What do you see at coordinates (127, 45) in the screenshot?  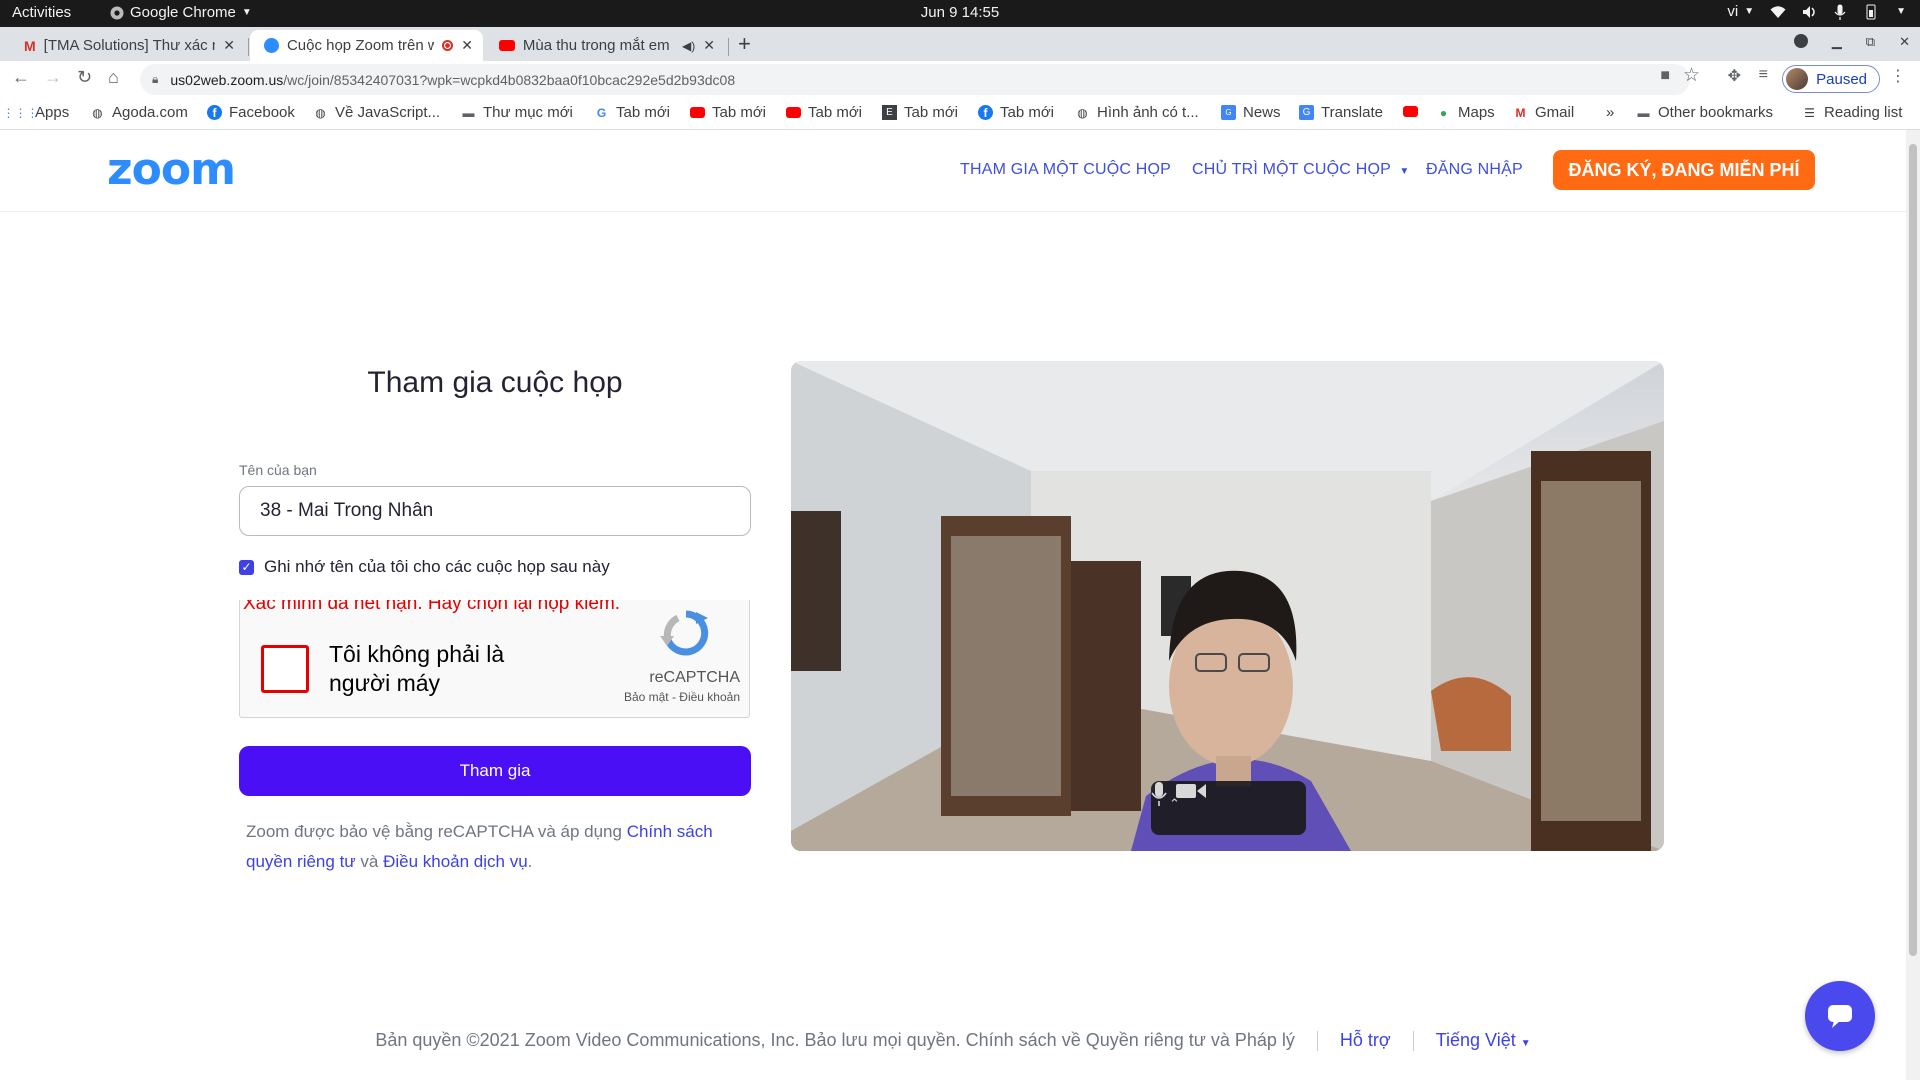 I see `tab-gmail: M [TMA Solutions] Thư xác nhận ✕` at bounding box center [127, 45].